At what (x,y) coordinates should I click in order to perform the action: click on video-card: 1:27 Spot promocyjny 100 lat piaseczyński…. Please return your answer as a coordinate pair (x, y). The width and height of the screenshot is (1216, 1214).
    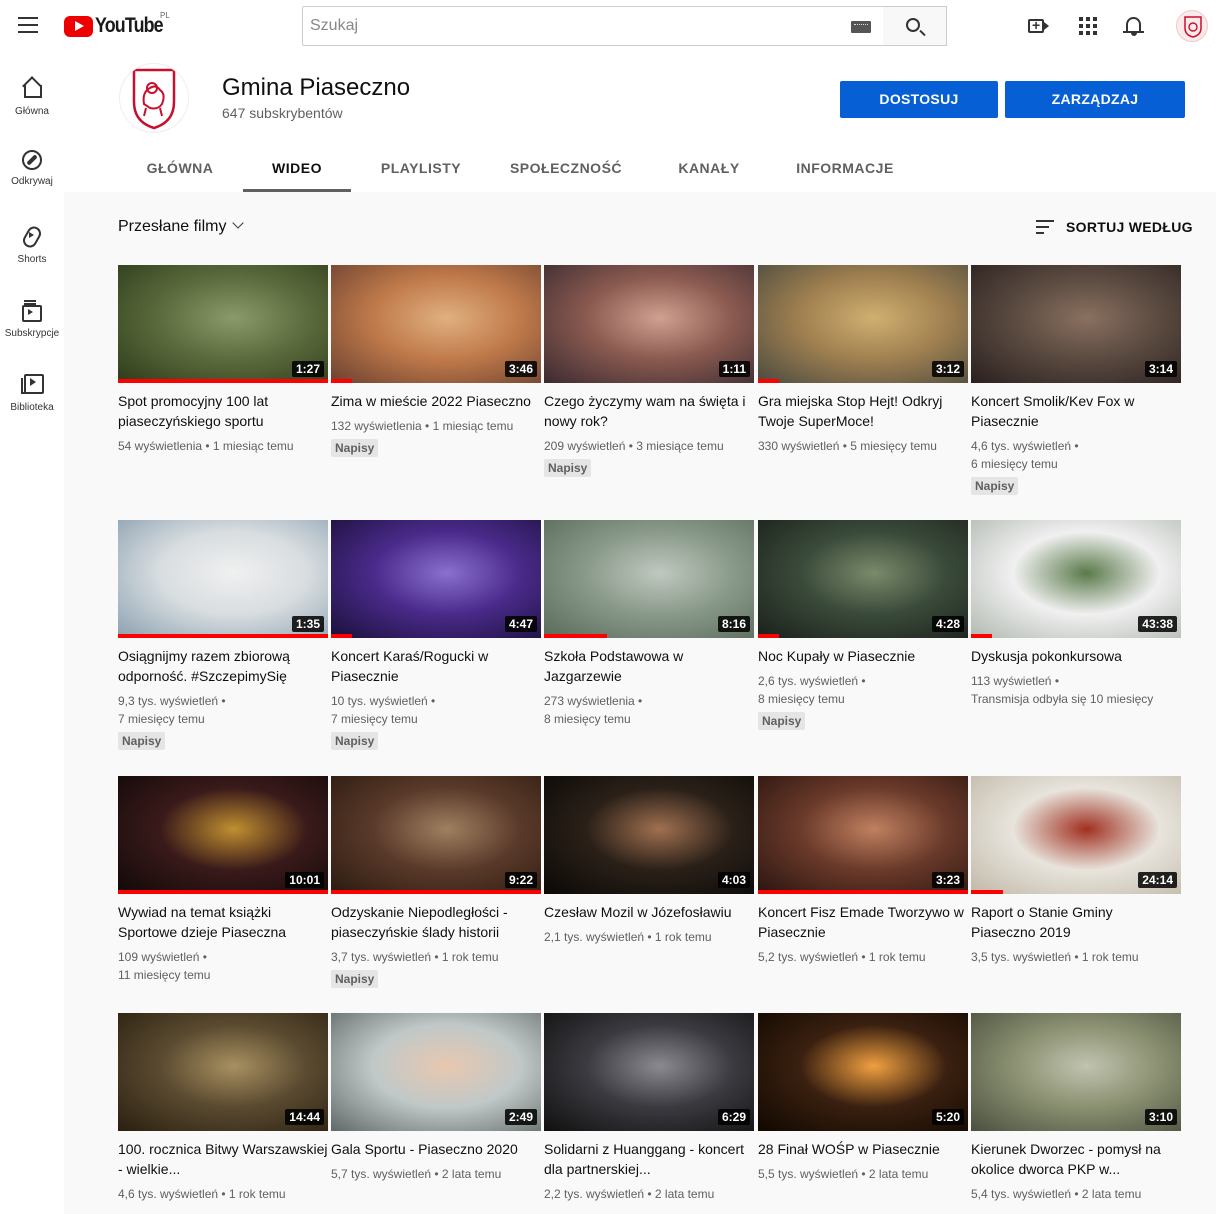
    Looking at the image, I should click on (223, 360).